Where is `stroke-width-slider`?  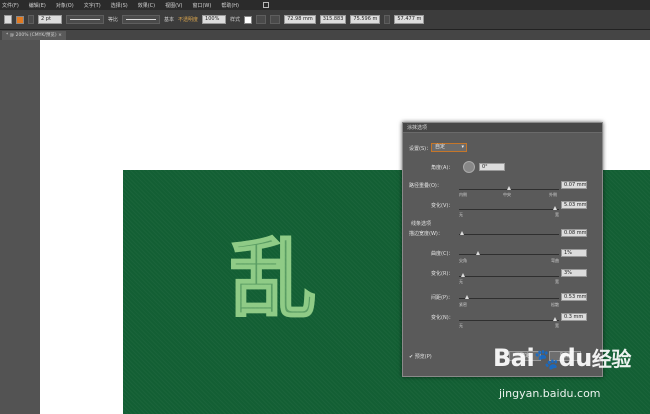 stroke-width-slider is located at coordinates (509, 234).